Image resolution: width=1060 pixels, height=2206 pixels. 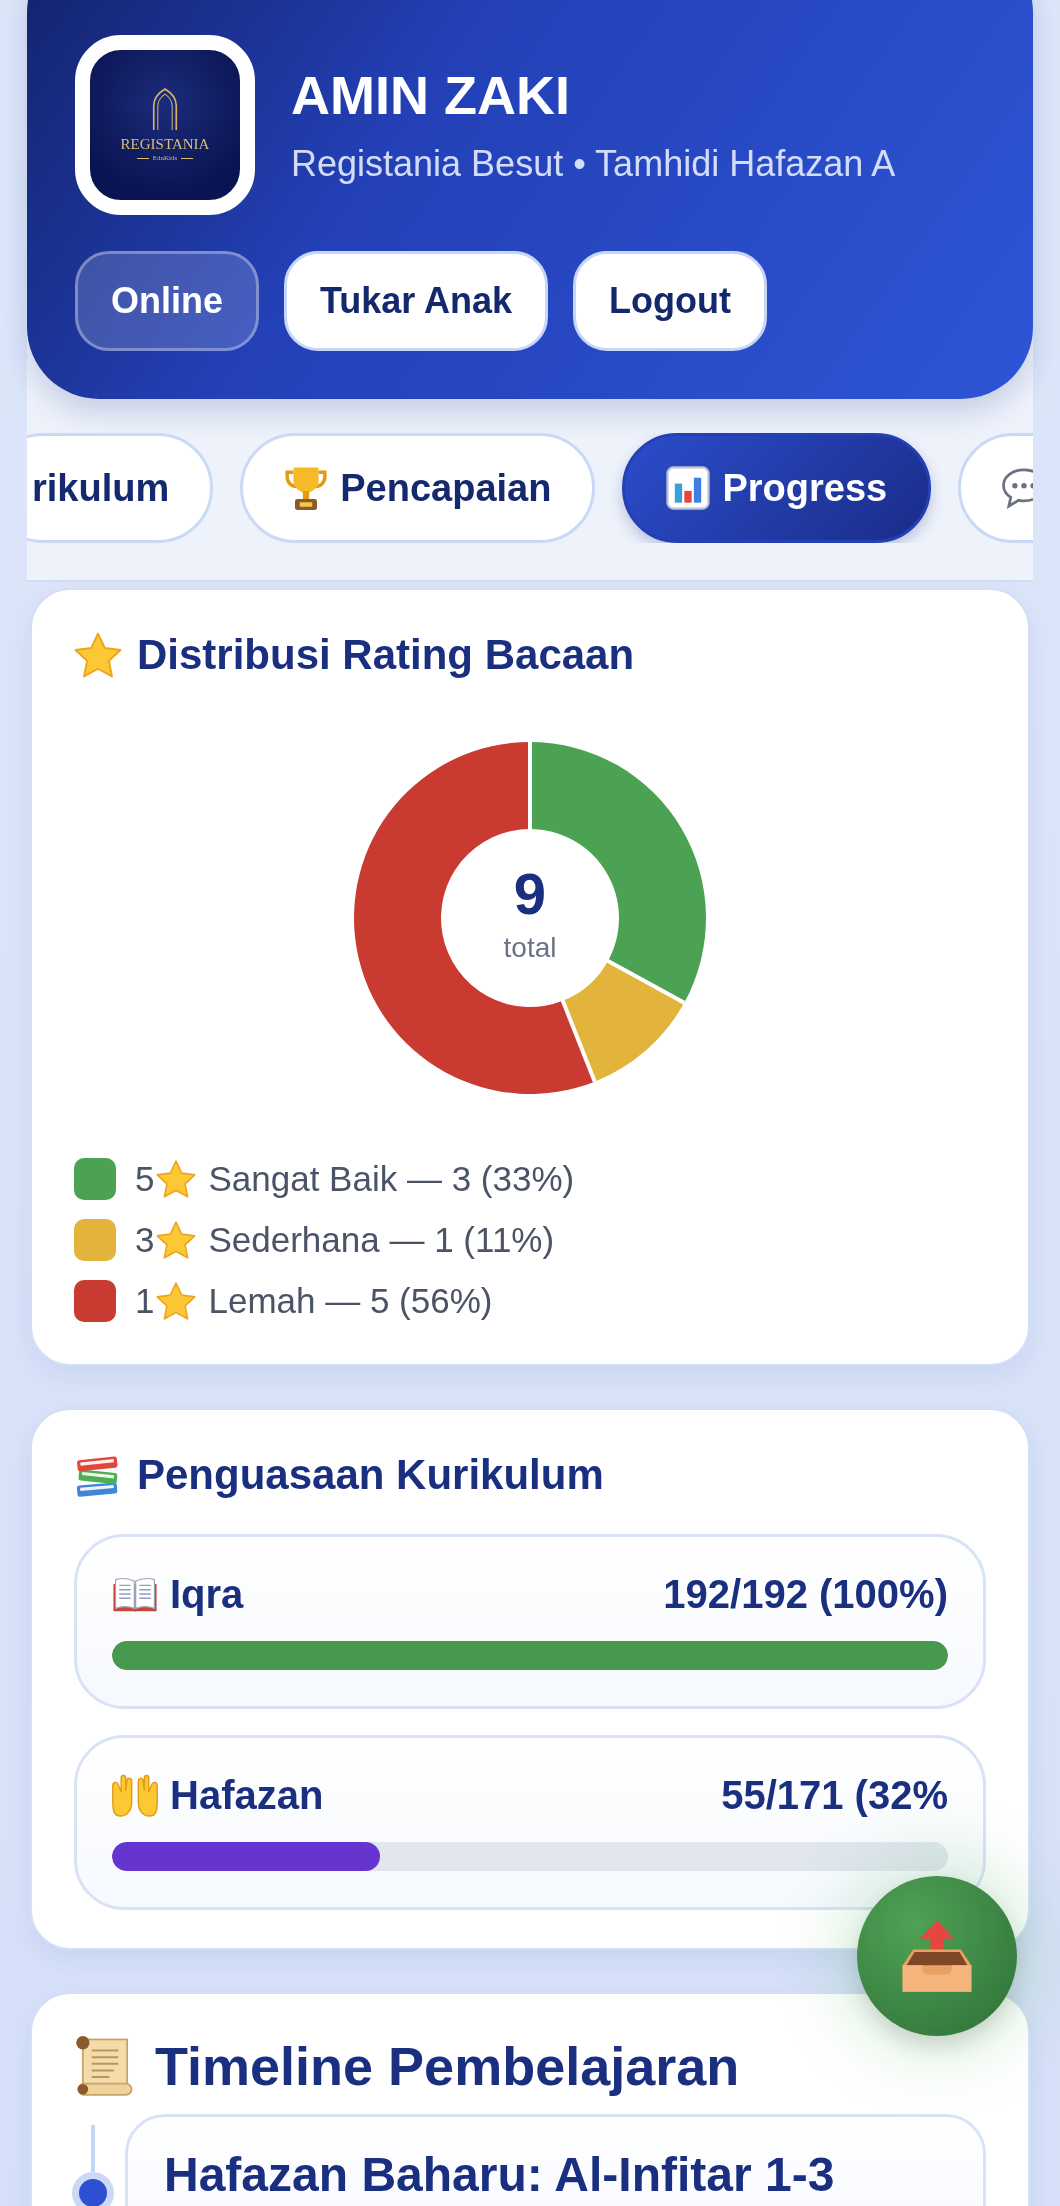 What do you see at coordinates (370, 1475) in the screenshot?
I see `card-title: Penguasaan Kurikulum` at bounding box center [370, 1475].